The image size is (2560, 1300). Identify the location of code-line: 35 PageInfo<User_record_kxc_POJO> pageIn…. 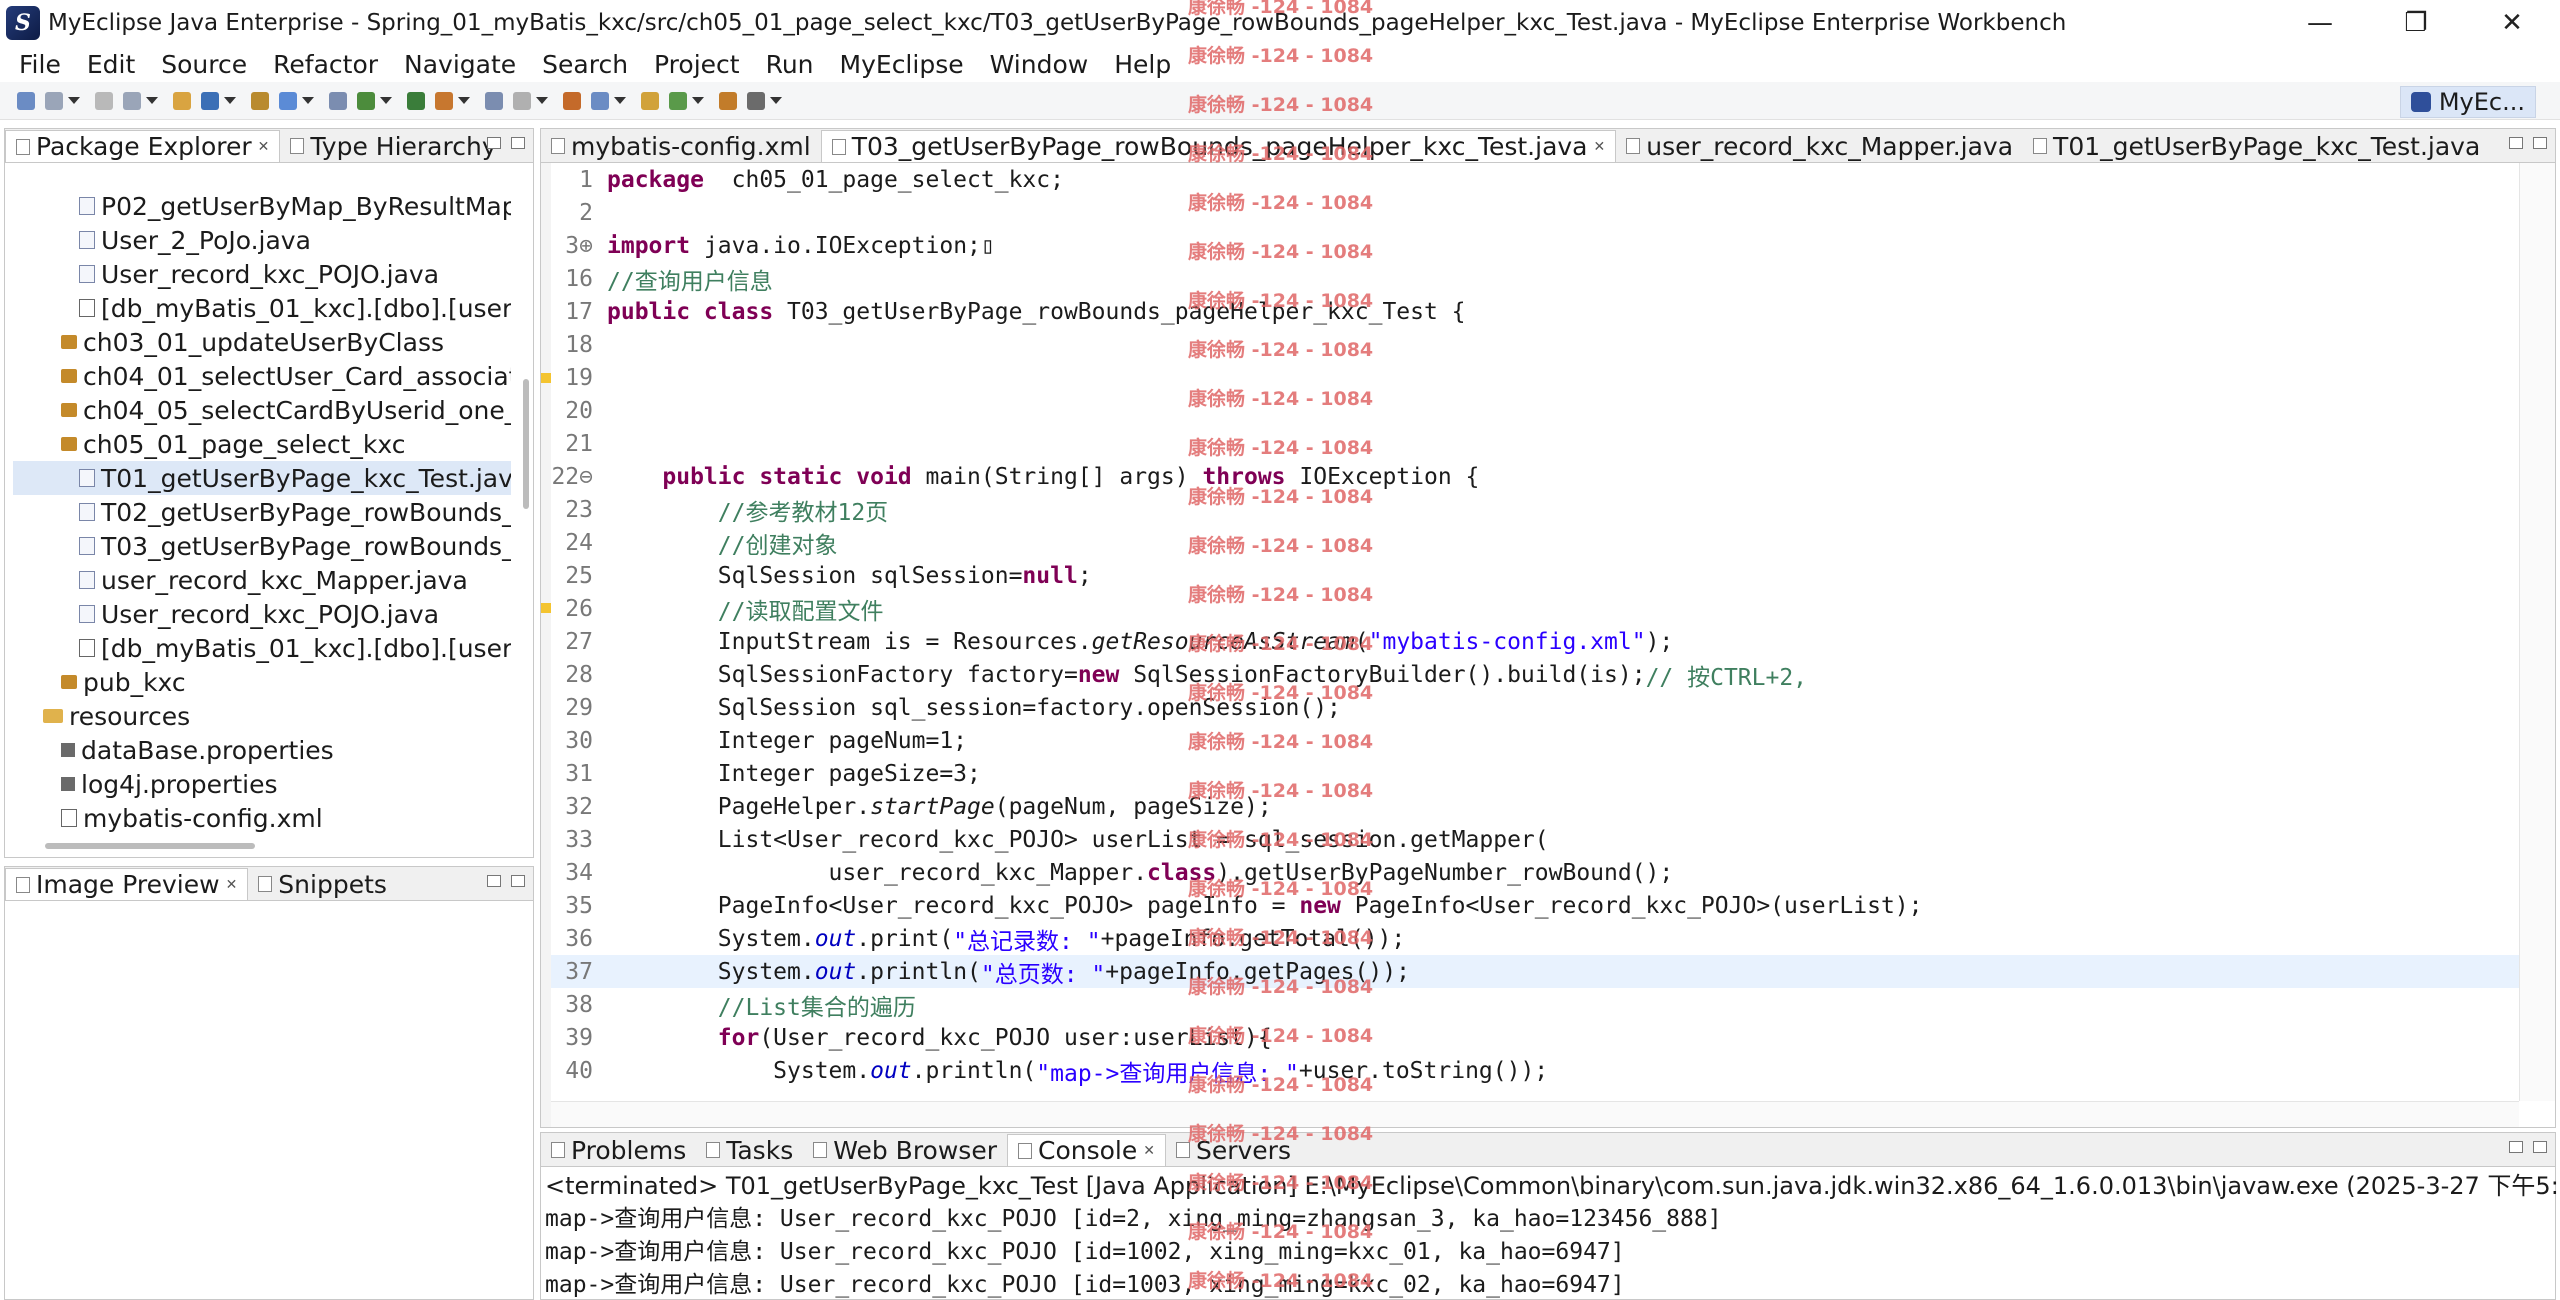
(1535, 905).